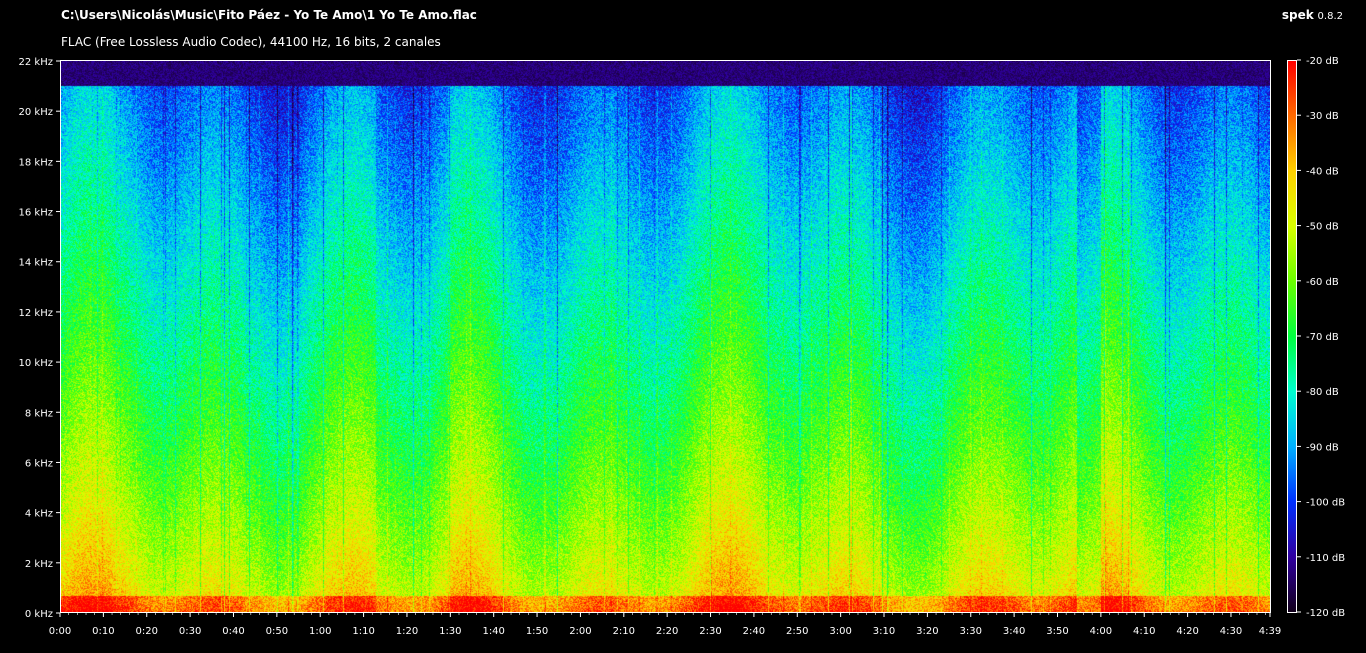 This screenshot has height=653, width=1366. What do you see at coordinates (624, 631) in the screenshot?
I see `time-tick-label: 2:10` at bounding box center [624, 631].